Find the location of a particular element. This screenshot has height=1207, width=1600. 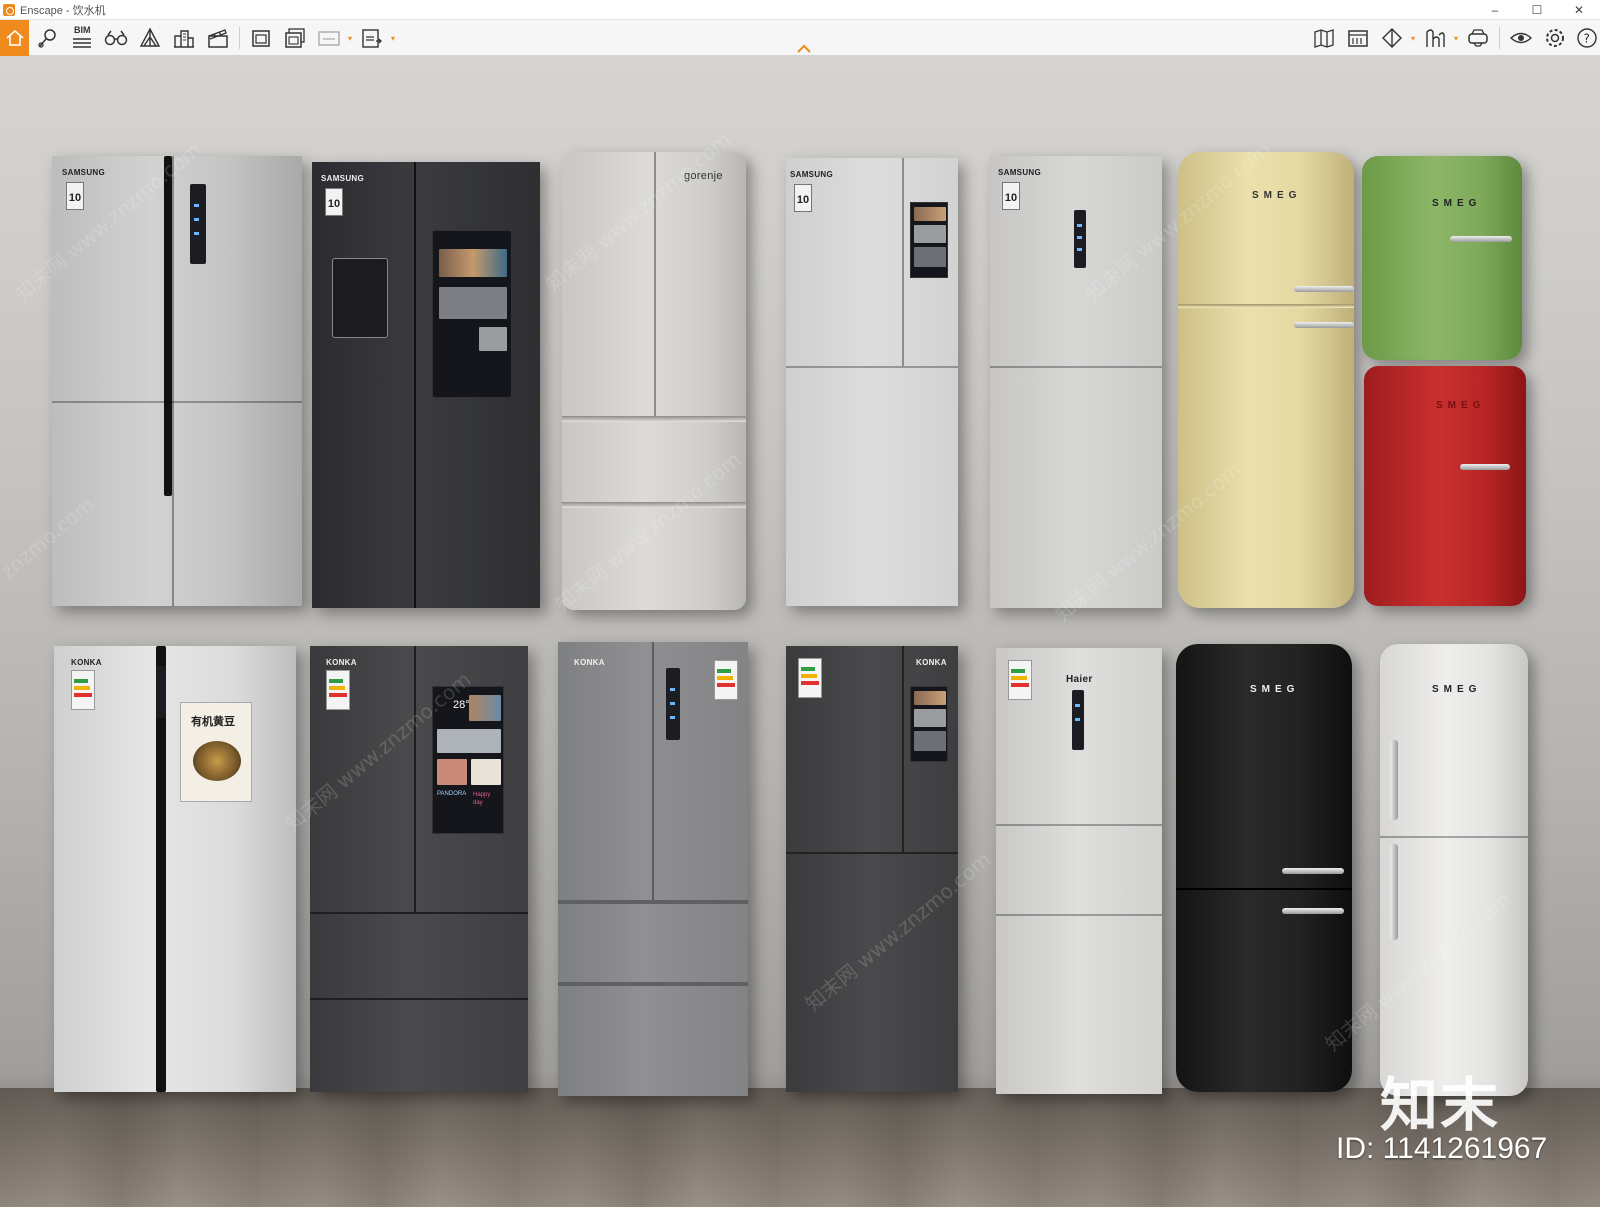

export-exe-icon is located at coordinates (372, 38).